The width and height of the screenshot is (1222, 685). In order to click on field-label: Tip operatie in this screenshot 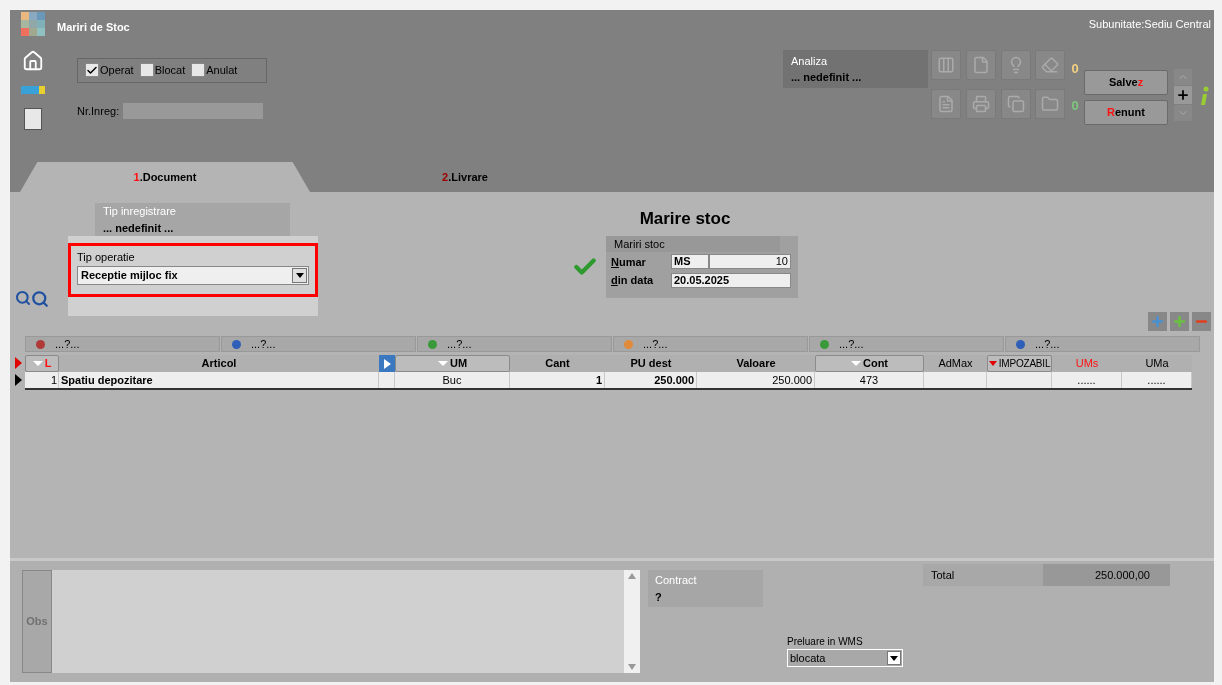, I will do `click(106, 257)`.